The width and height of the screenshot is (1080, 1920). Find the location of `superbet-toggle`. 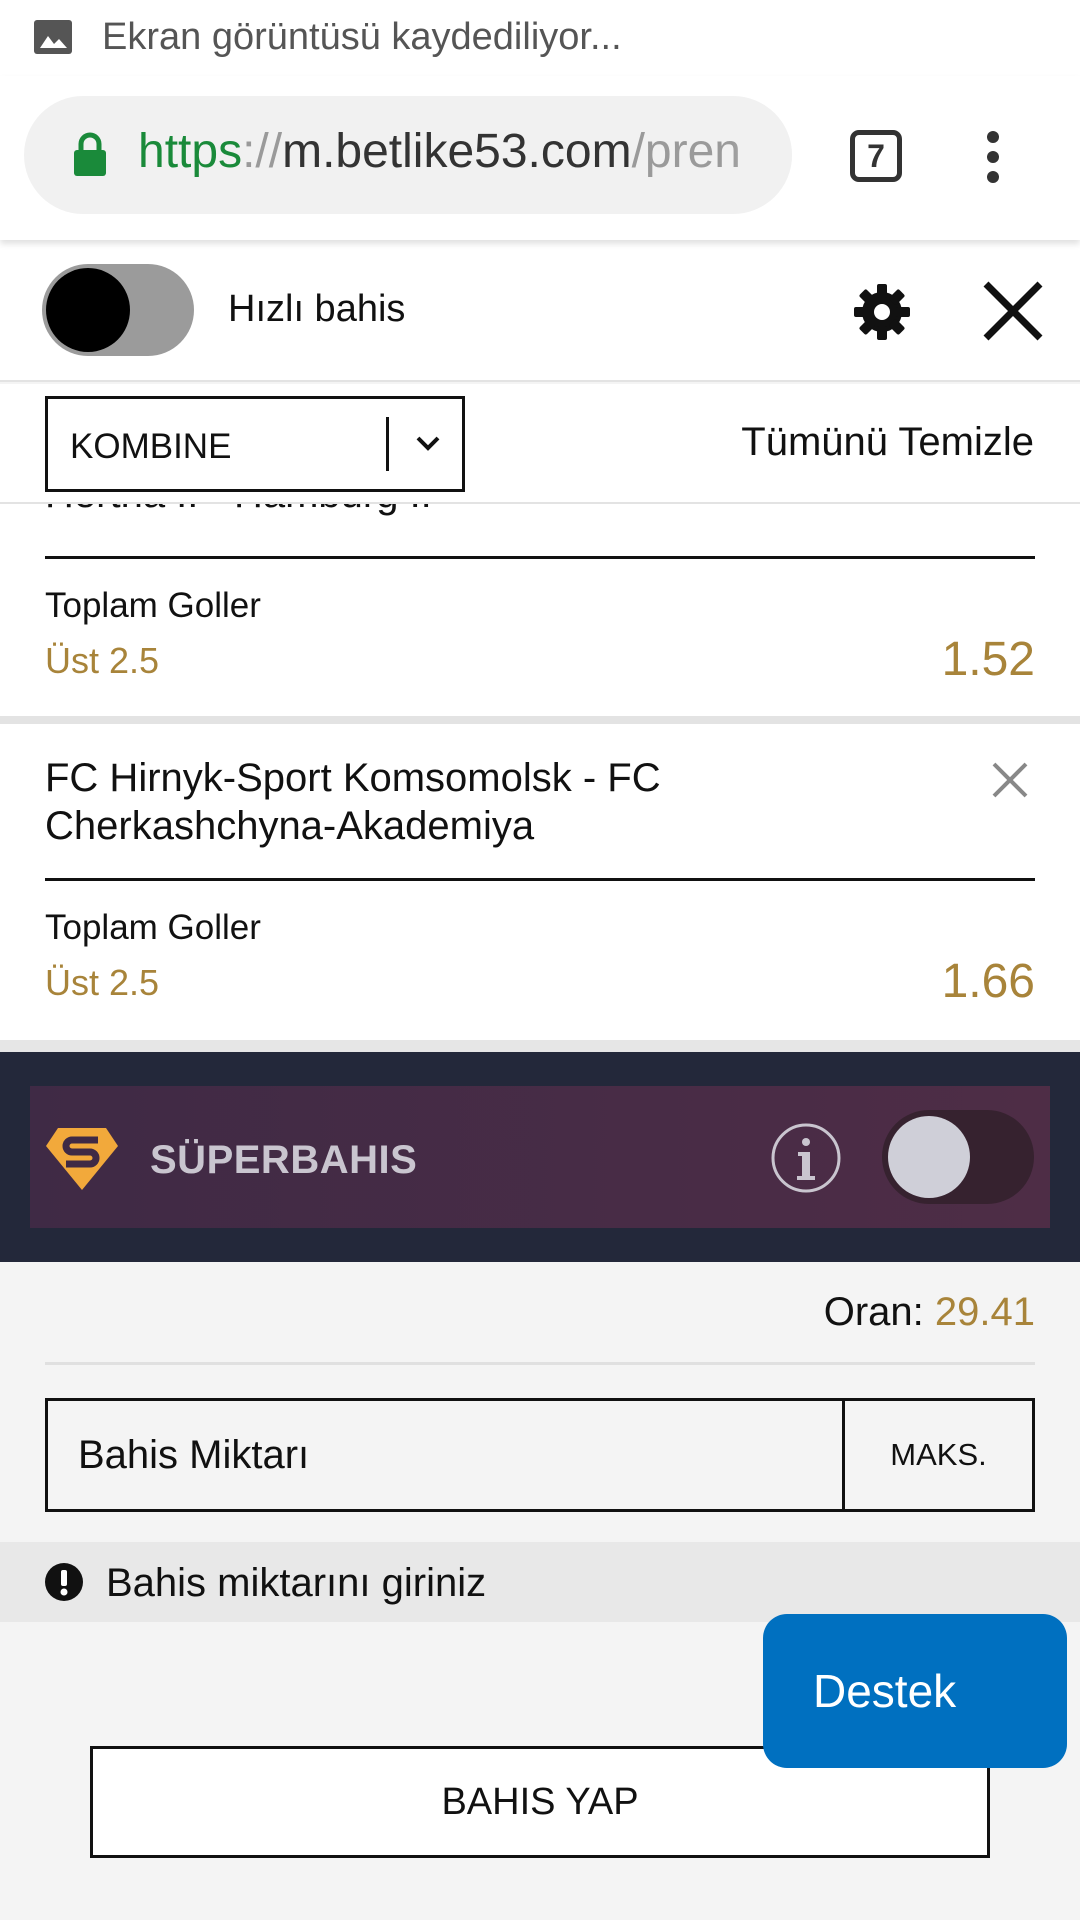

superbet-toggle is located at coordinates (958, 1157).